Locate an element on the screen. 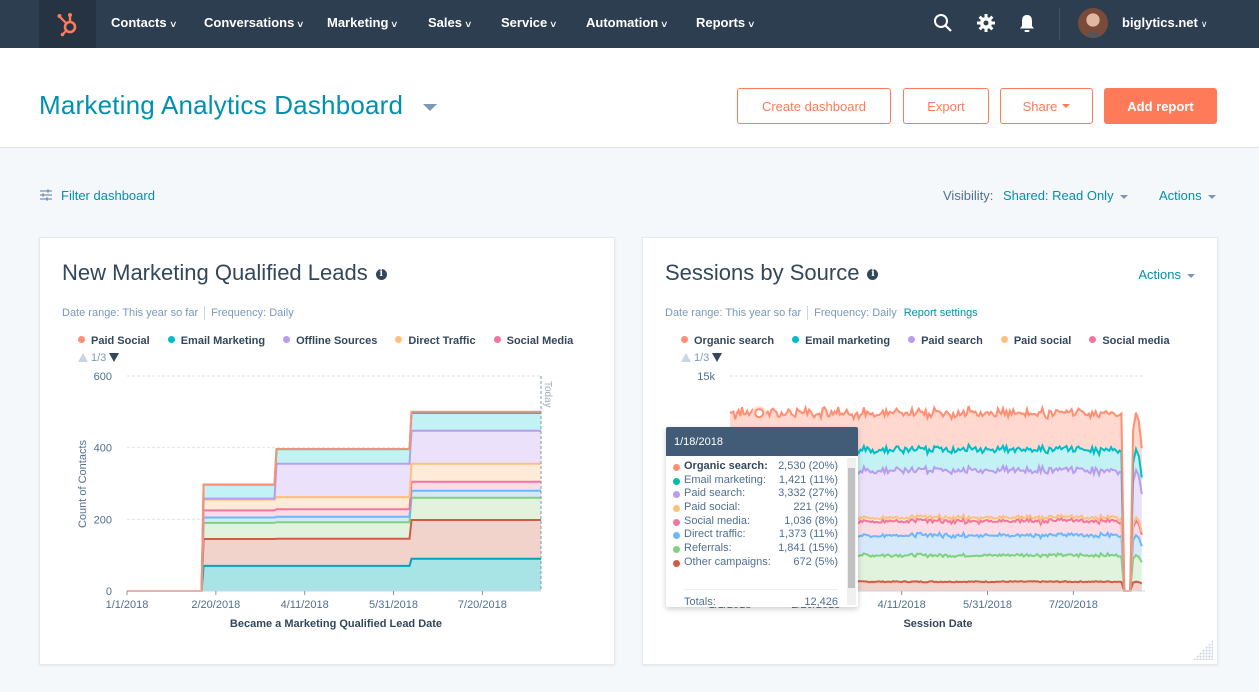  tooltip-row: Email marketing: 1,421 (11%) is located at coordinates (756, 481).